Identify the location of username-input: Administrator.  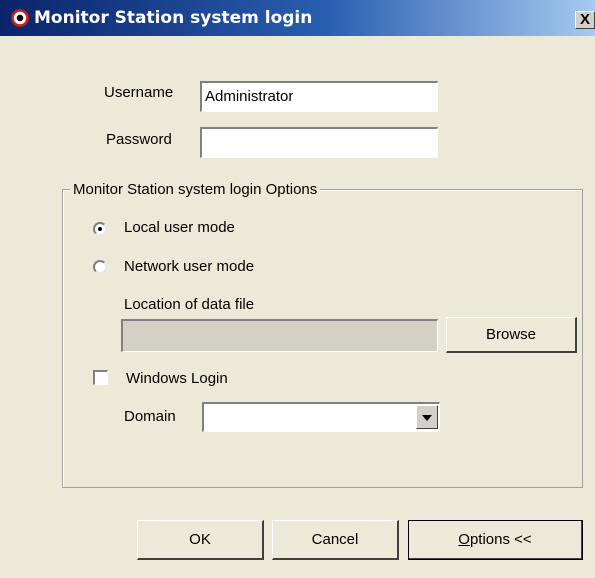
(319, 96).